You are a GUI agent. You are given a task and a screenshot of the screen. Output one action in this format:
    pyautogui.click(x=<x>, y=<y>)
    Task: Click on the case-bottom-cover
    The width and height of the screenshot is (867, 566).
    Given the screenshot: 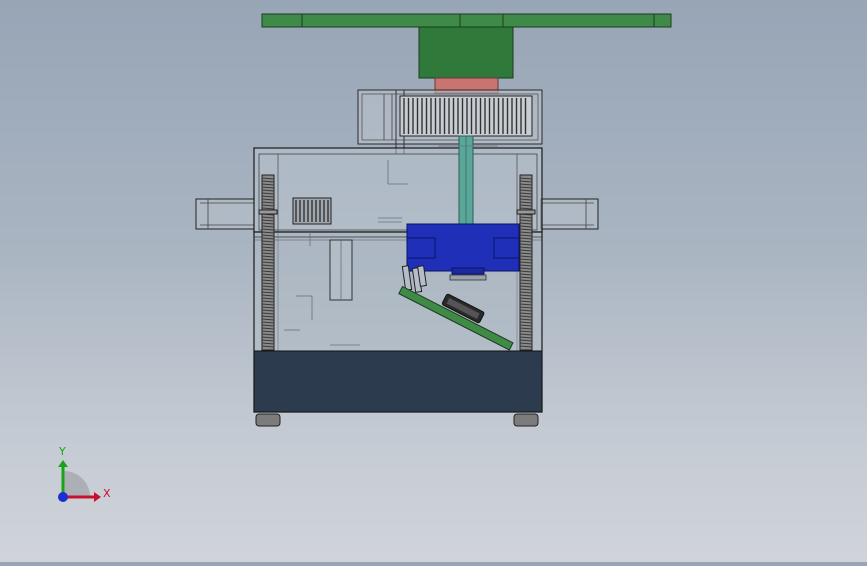 What is the action you would take?
    pyautogui.click(x=398, y=381)
    